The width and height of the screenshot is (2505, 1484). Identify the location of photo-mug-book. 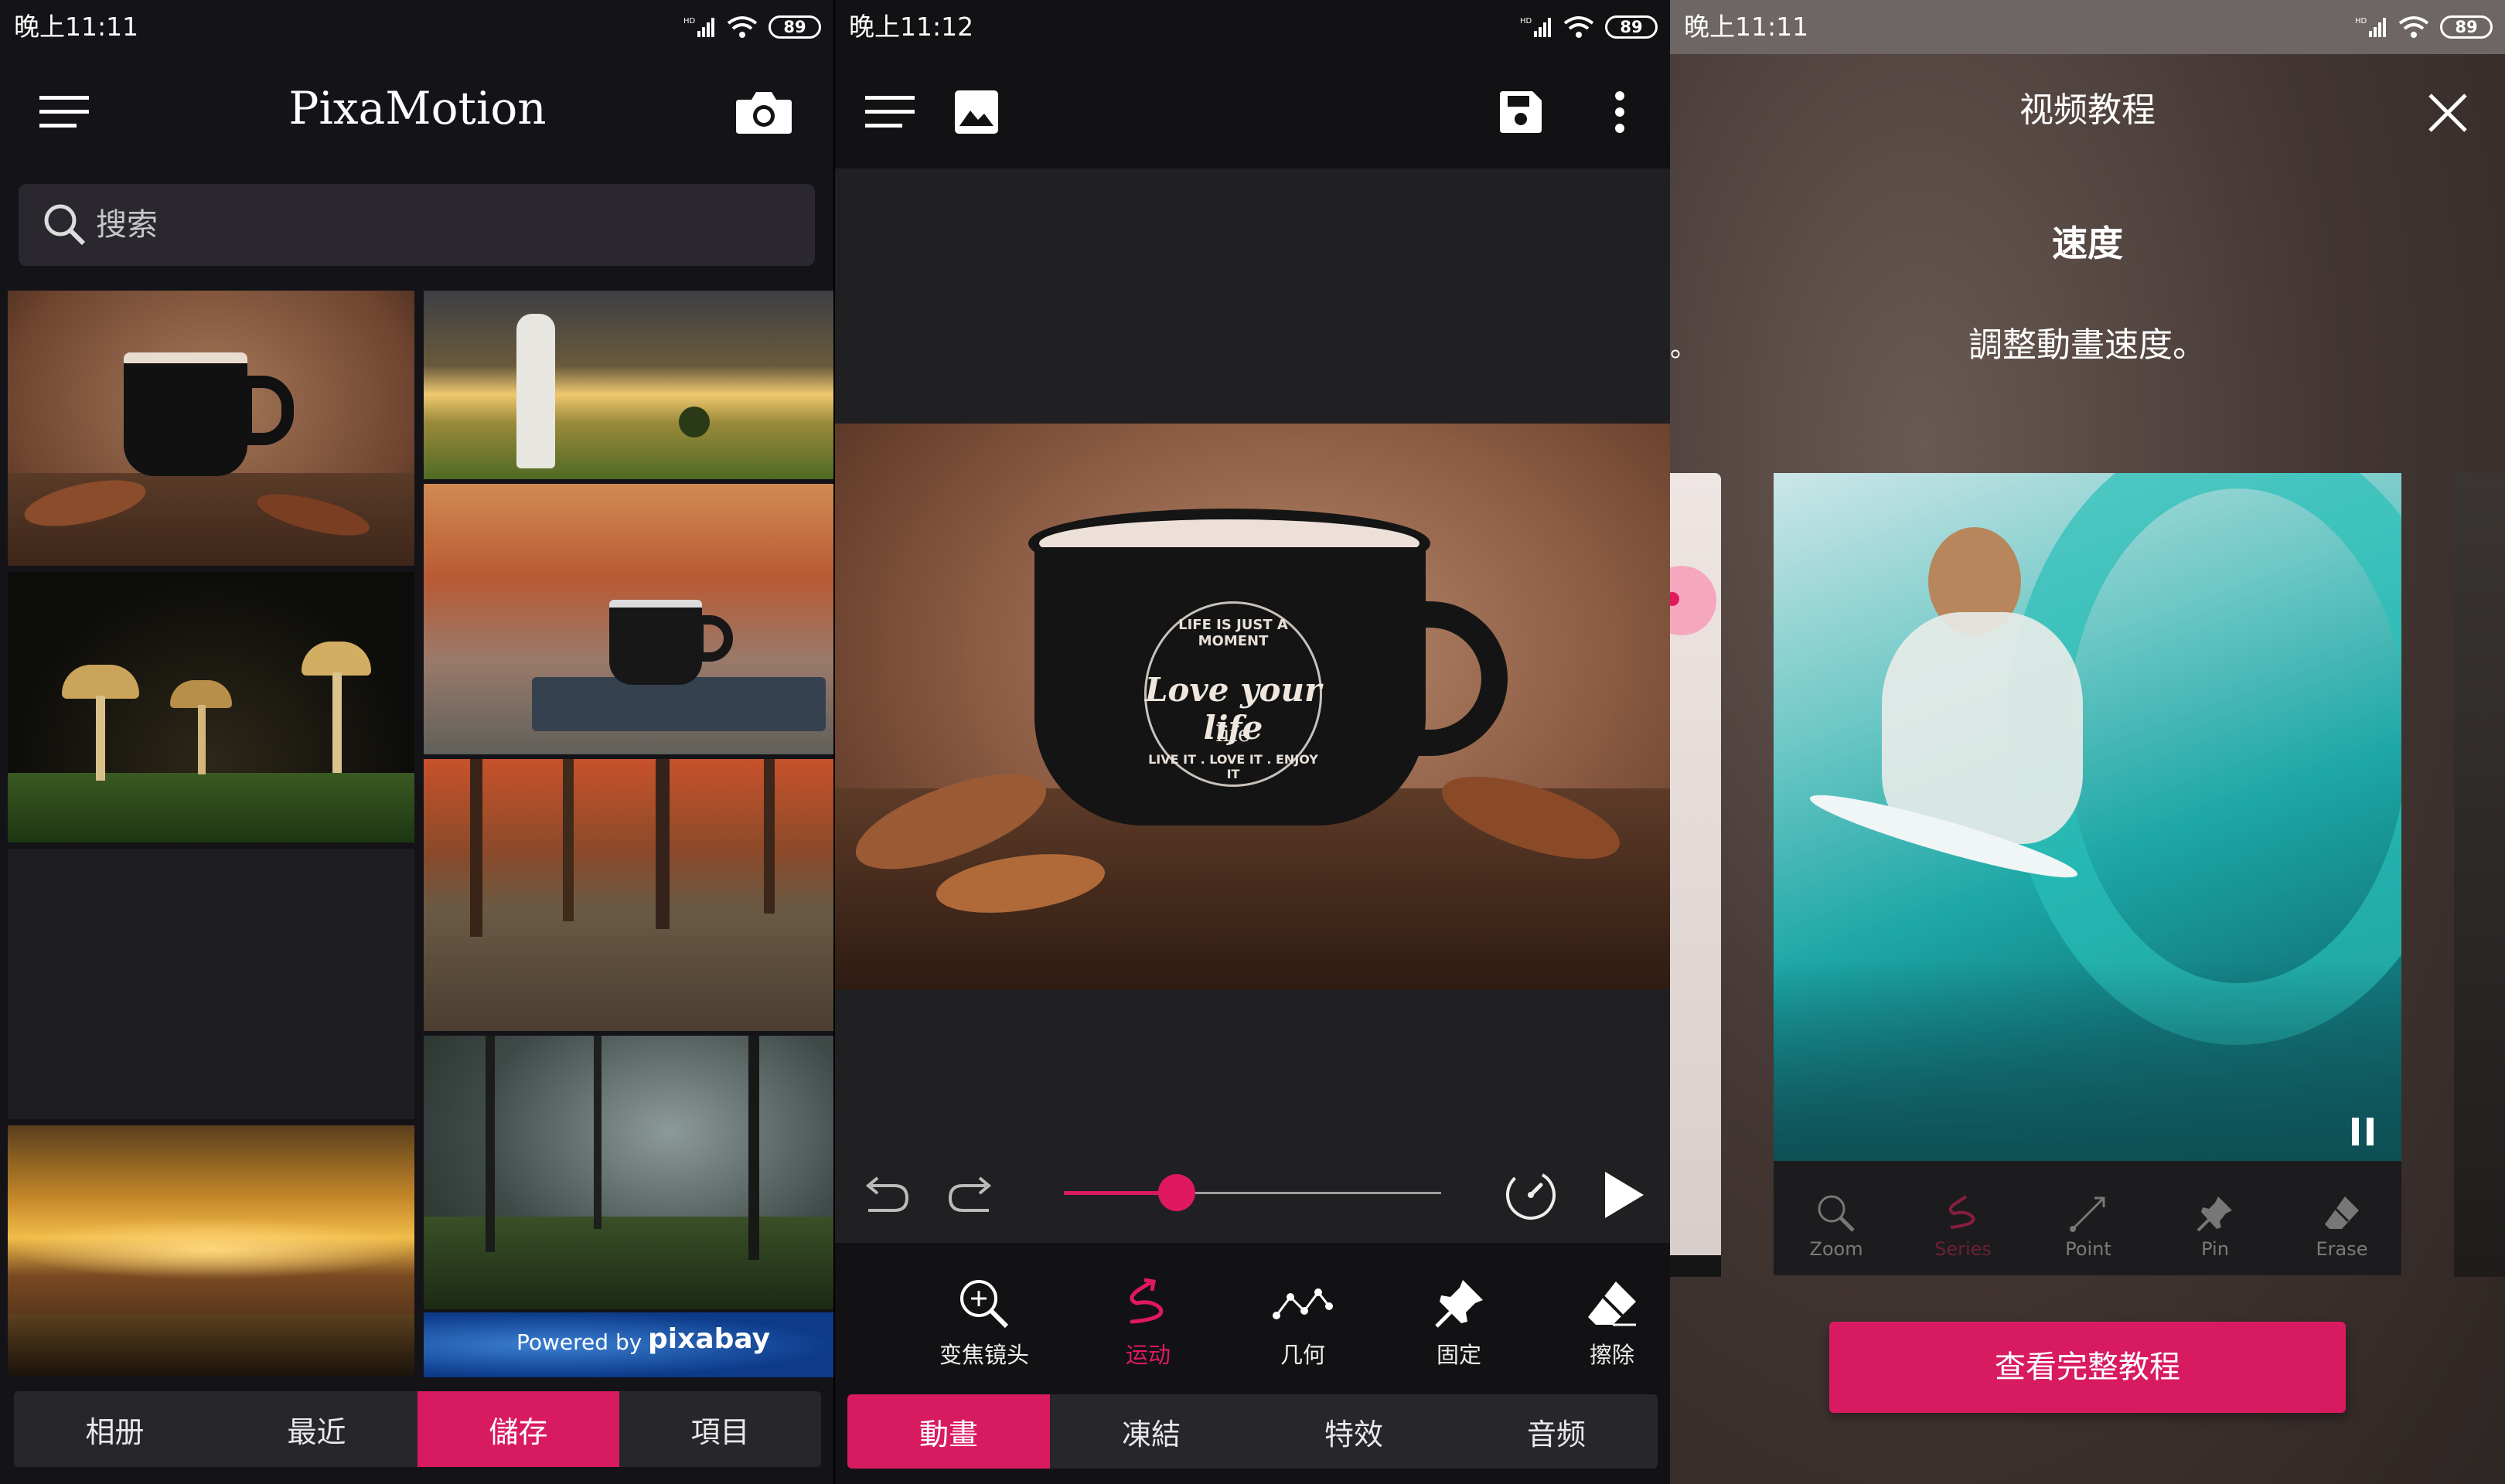
(628, 619).